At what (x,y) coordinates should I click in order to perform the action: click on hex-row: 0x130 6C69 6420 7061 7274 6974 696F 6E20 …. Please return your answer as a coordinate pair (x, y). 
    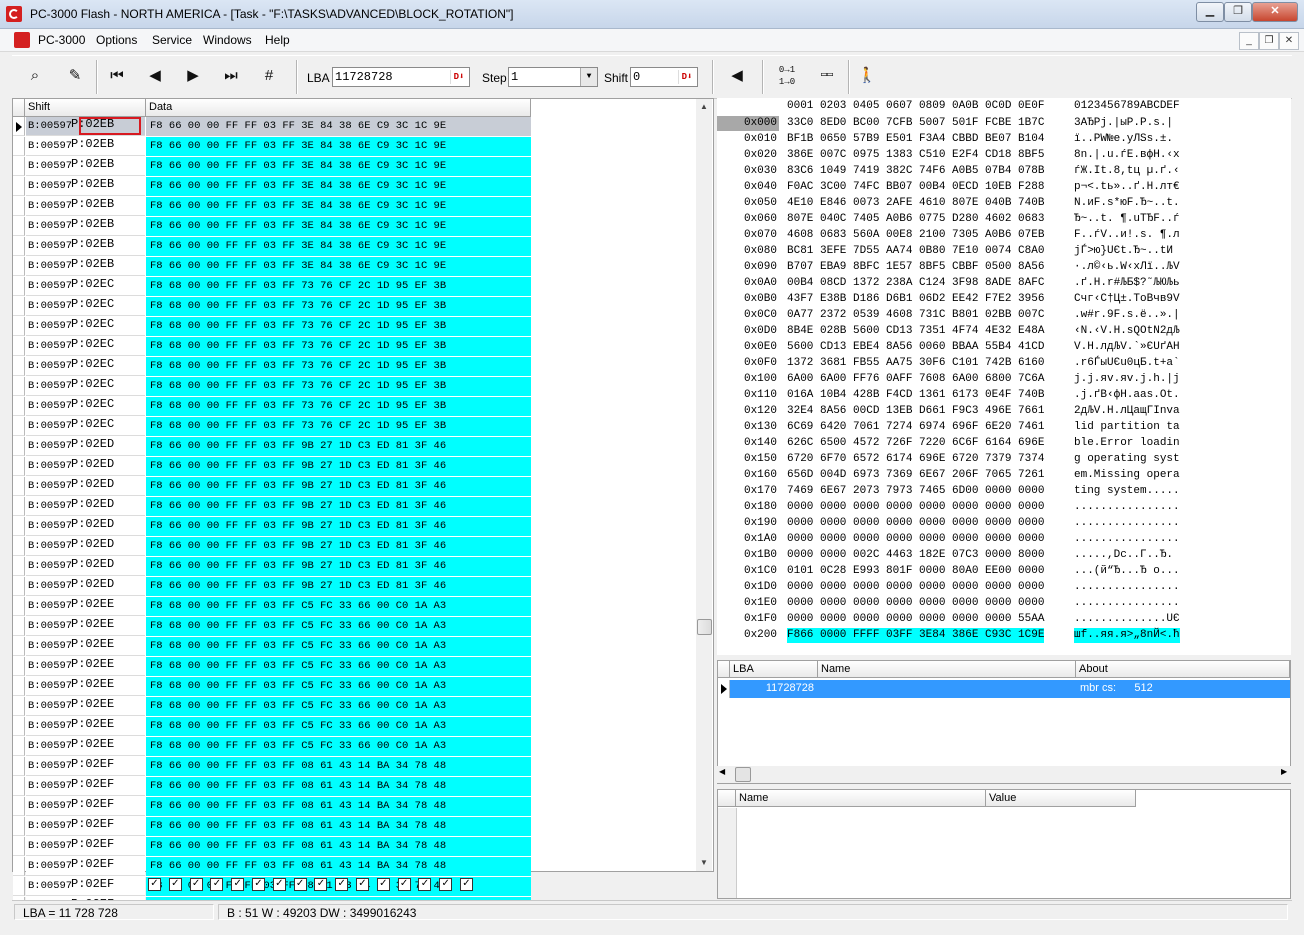
    Looking at the image, I should click on (1004, 428).